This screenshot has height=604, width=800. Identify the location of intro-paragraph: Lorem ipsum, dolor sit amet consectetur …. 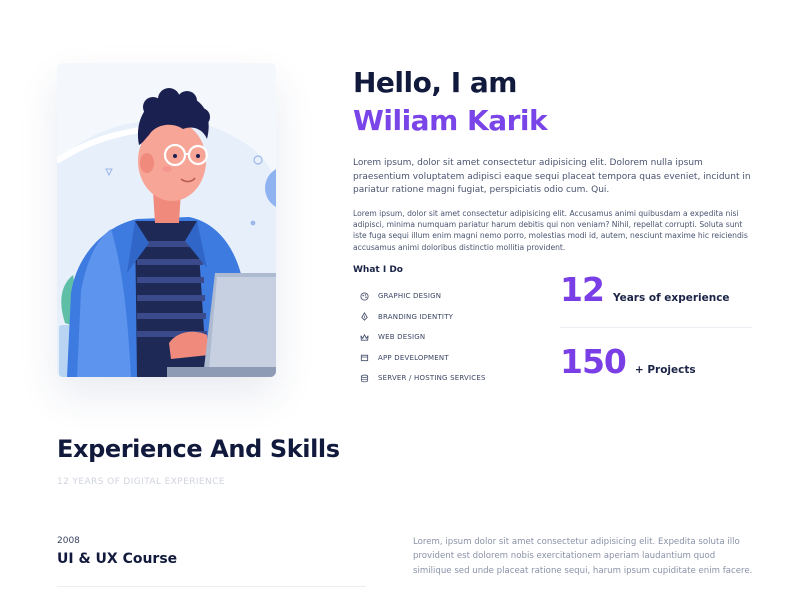
(552, 176).